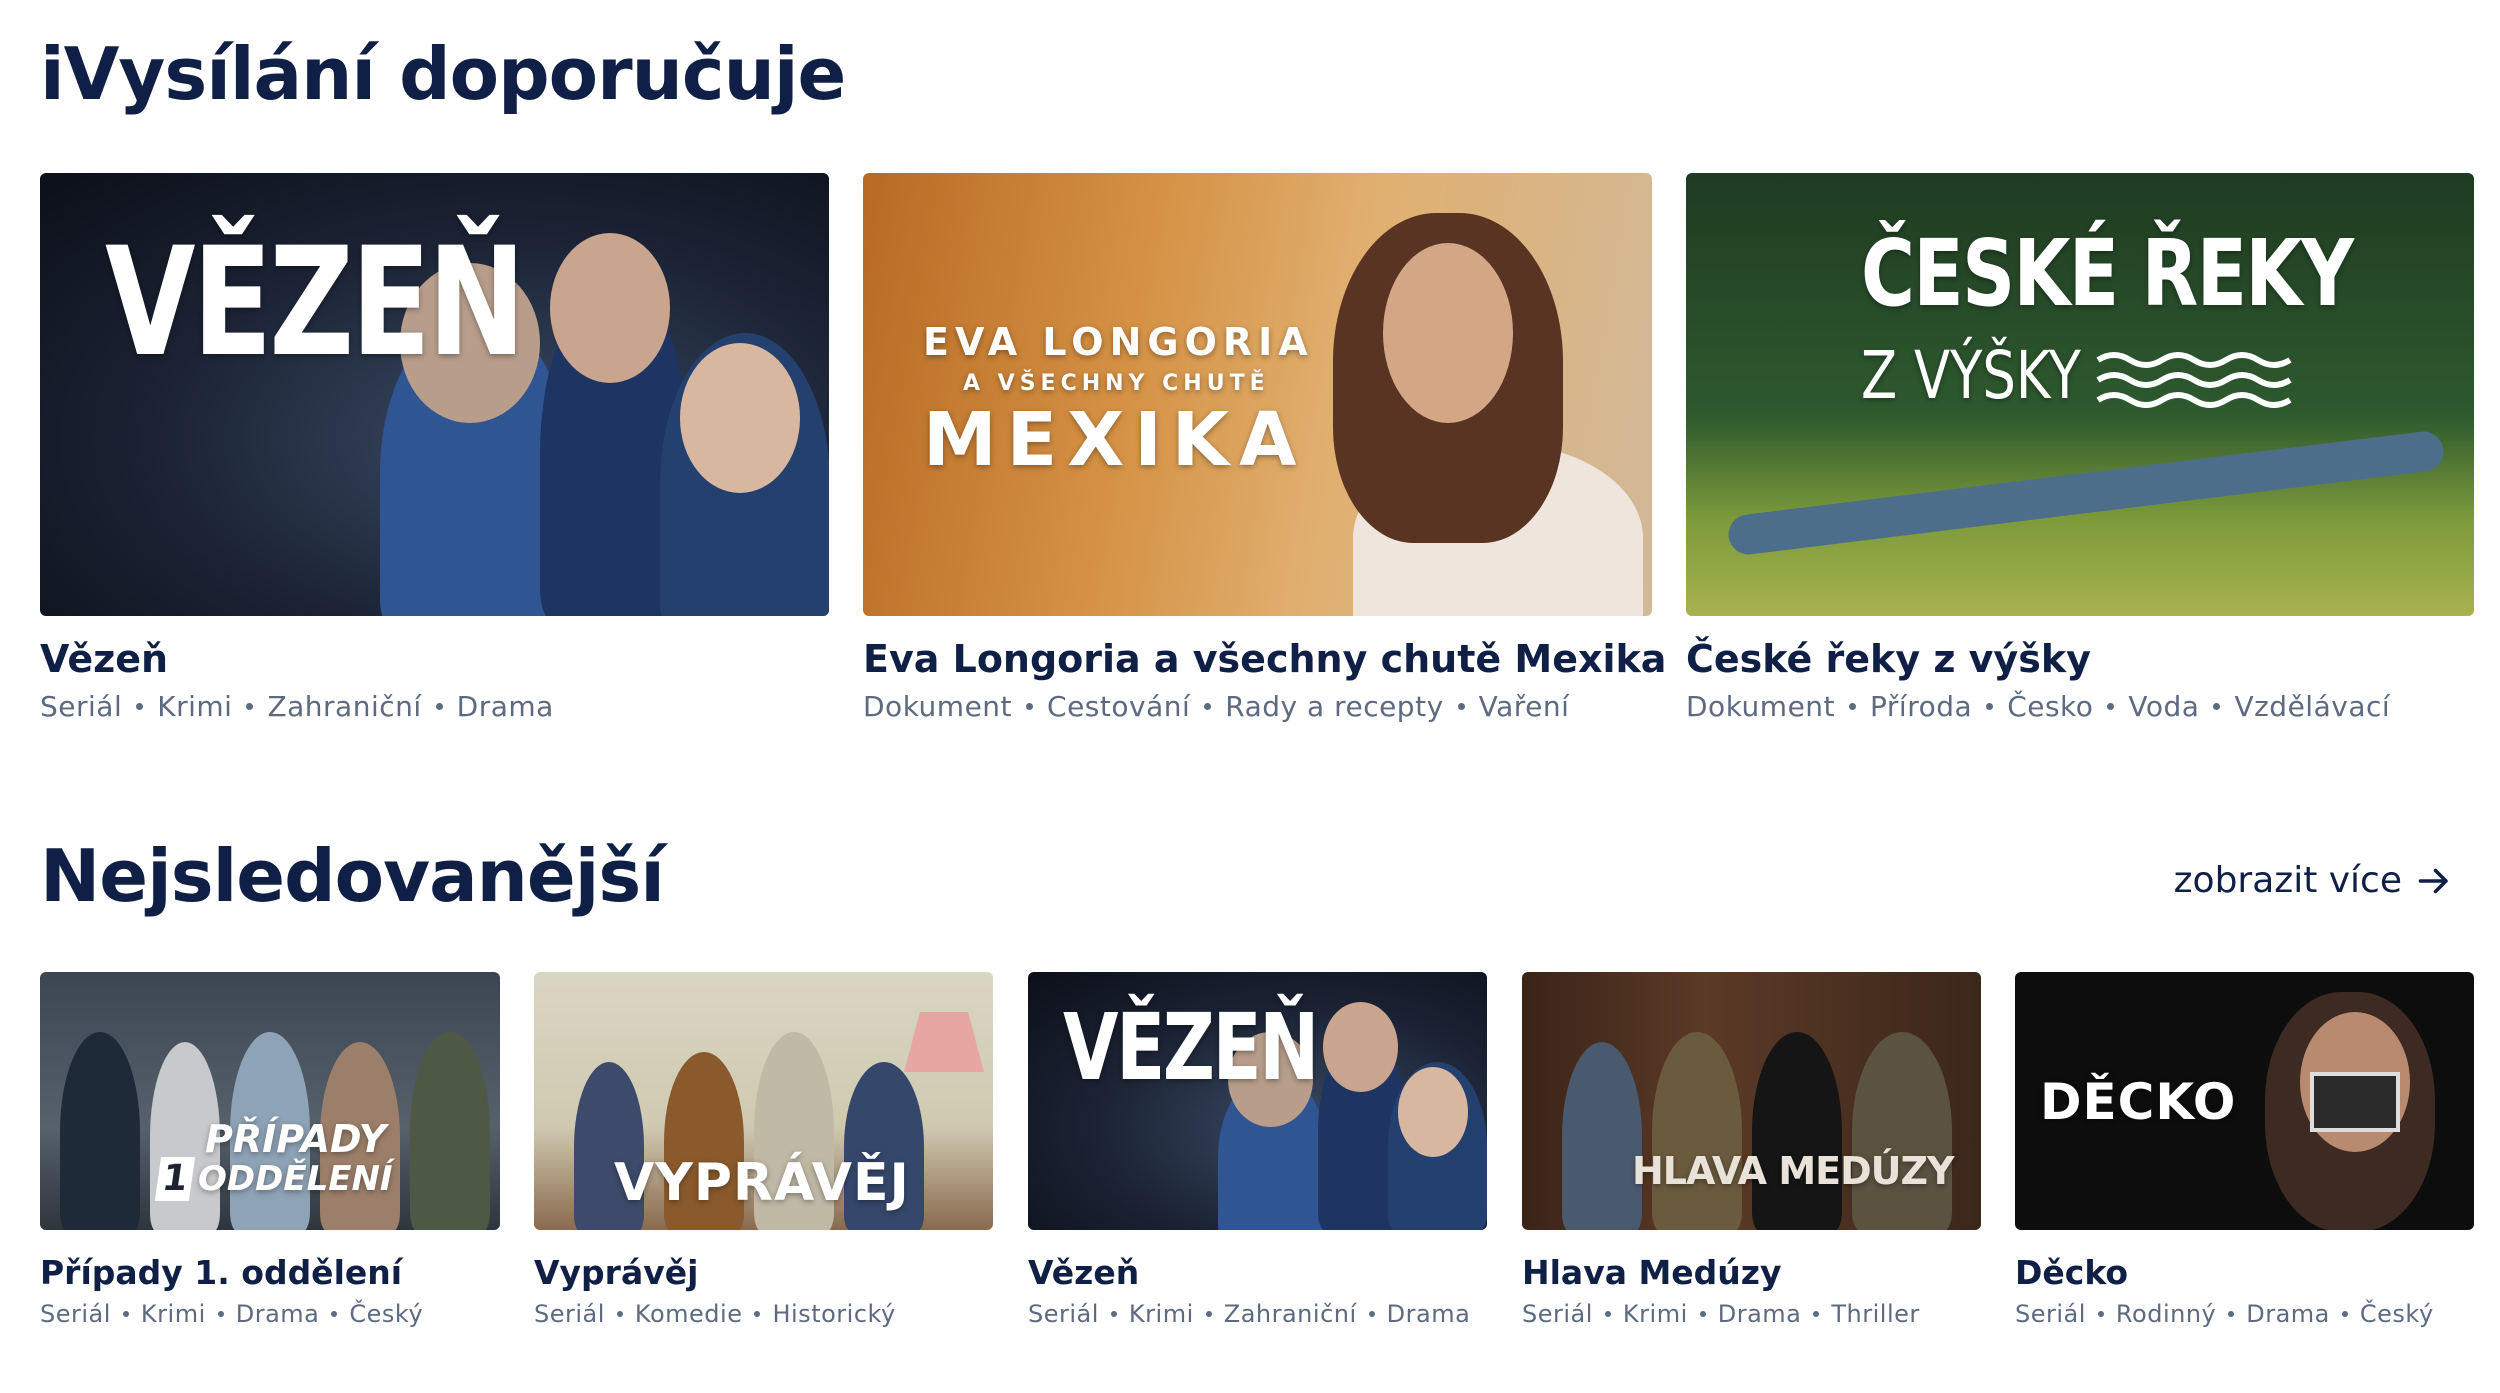 This screenshot has width=2500, height=1393. I want to click on tag: Česko, so click(2050, 706).